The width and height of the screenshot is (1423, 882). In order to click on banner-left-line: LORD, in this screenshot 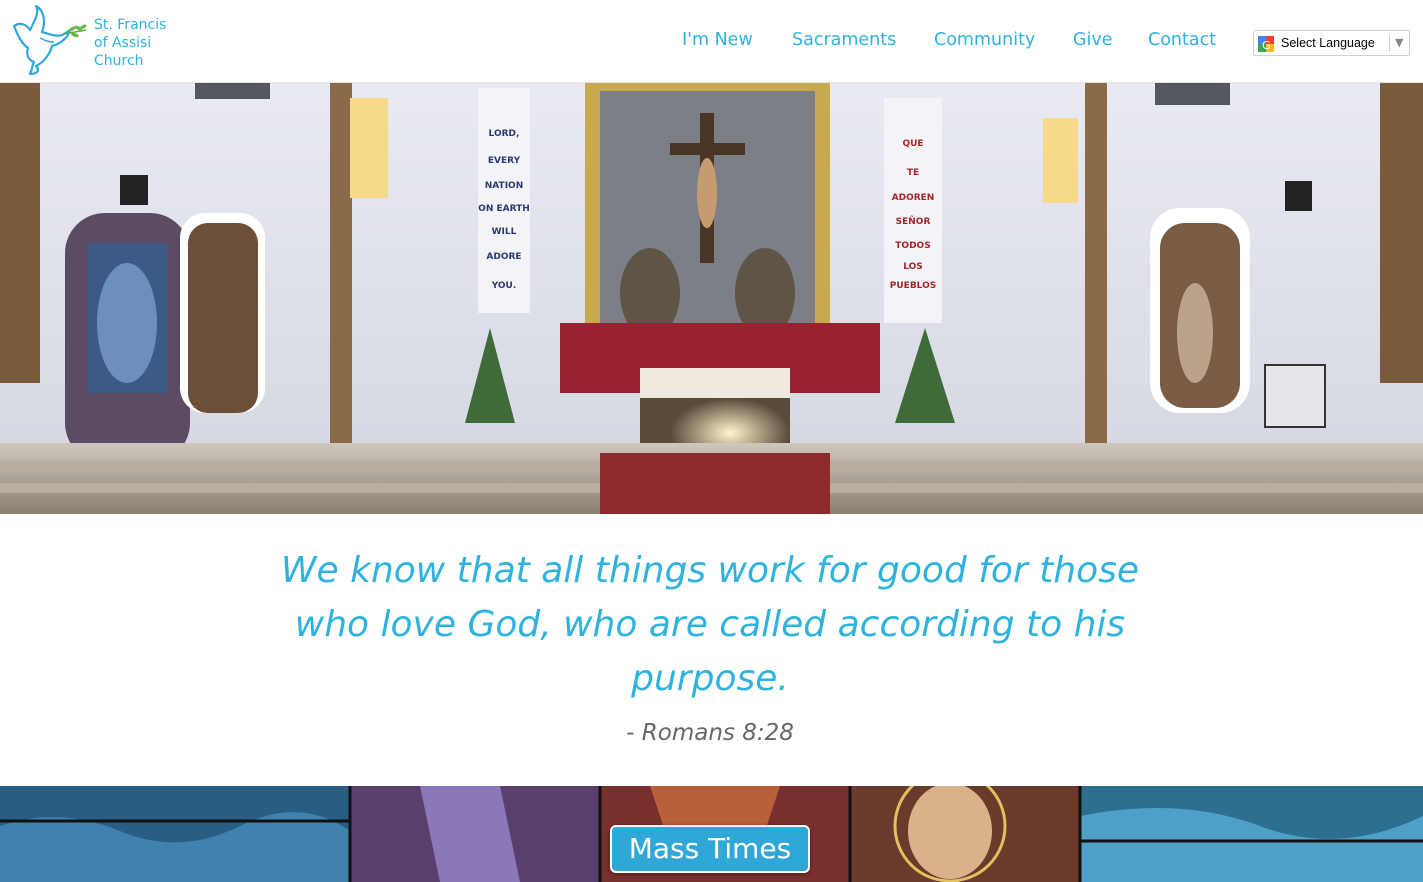, I will do `click(504, 134)`.